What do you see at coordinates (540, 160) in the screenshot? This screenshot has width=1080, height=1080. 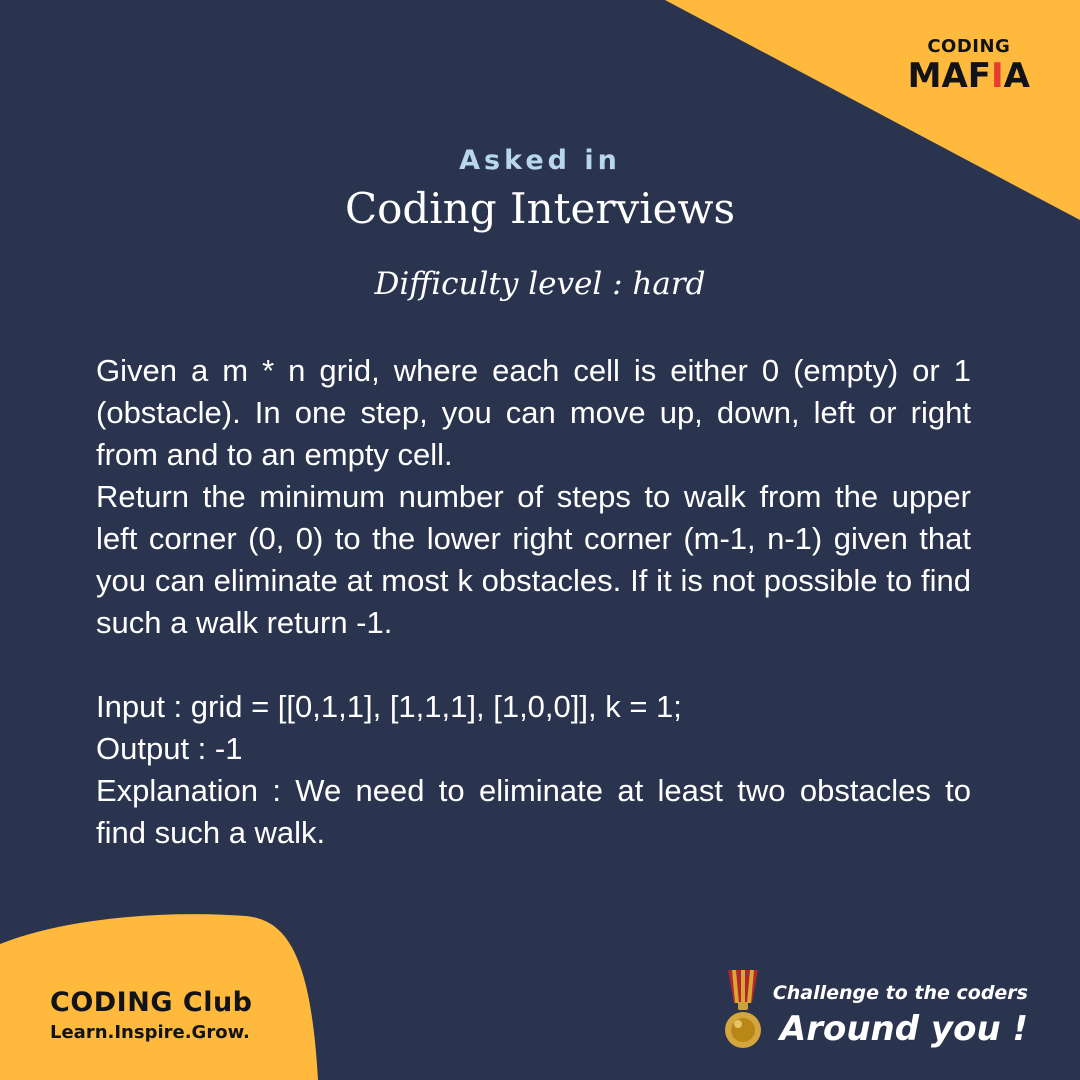 I see `eyebrow-text: Asked in` at bounding box center [540, 160].